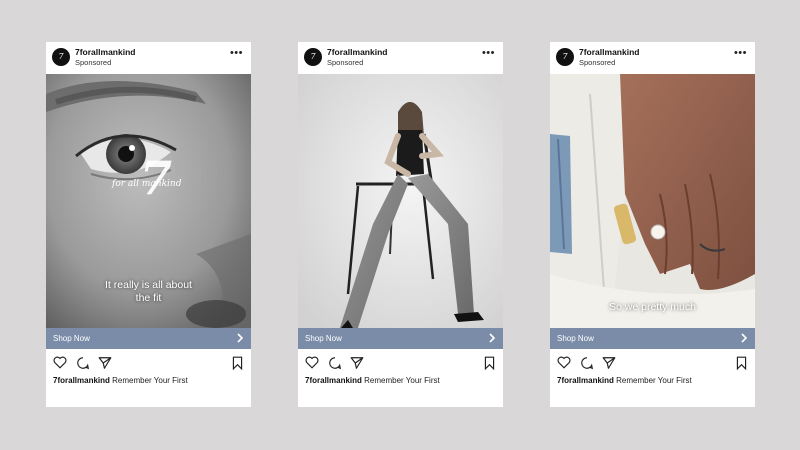  What do you see at coordinates (148, 298) in the screenshot?
I see `video-caption-line-2: the fit` at bounding box center [148, 298].